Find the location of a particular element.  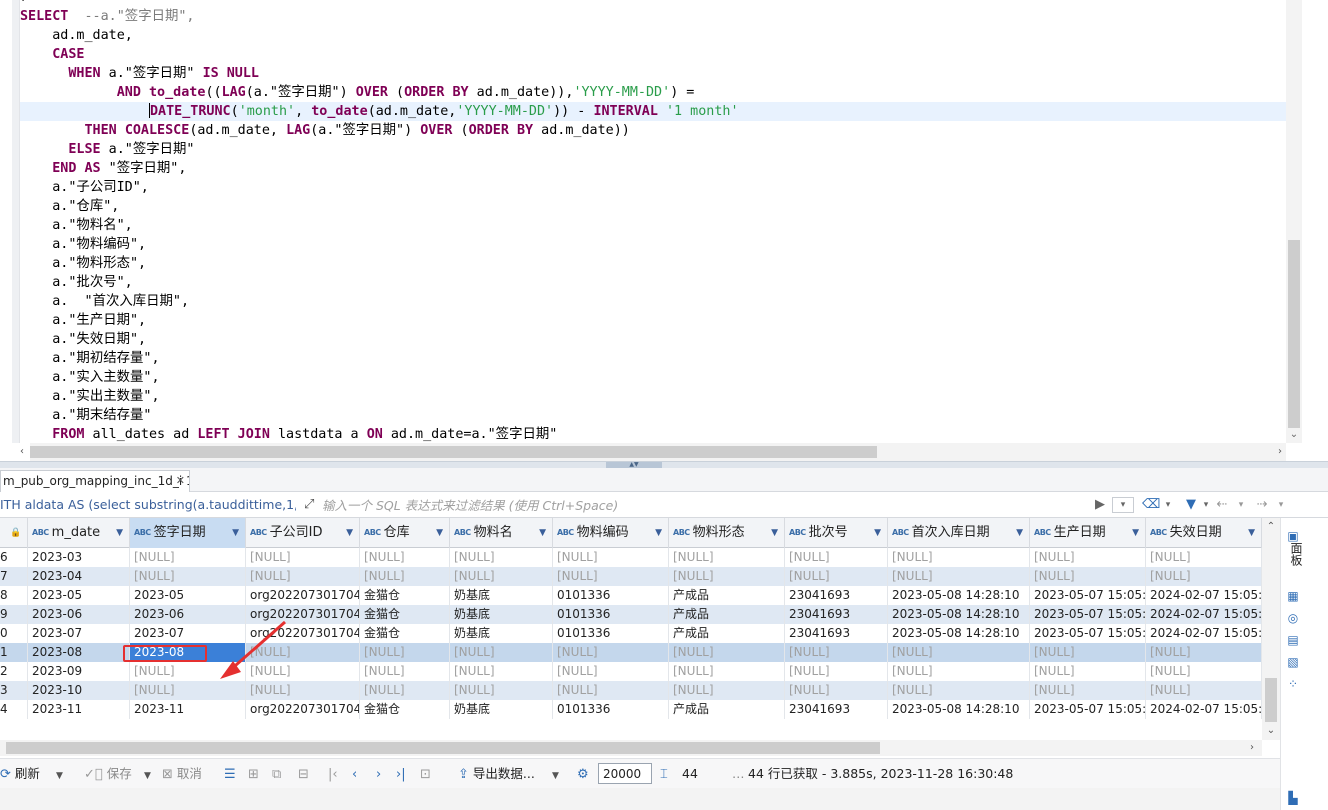

row-number: 7 is located at coordinates (14, 576).